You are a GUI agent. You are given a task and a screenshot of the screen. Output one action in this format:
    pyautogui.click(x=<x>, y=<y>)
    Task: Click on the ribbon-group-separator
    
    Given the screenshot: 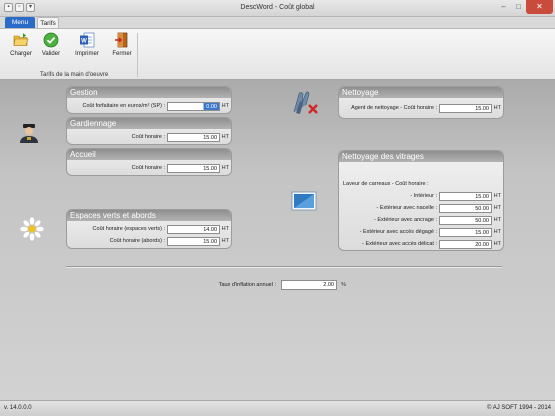 What is the action you would take?
    pyautogui.click(x=137, y=55)
    